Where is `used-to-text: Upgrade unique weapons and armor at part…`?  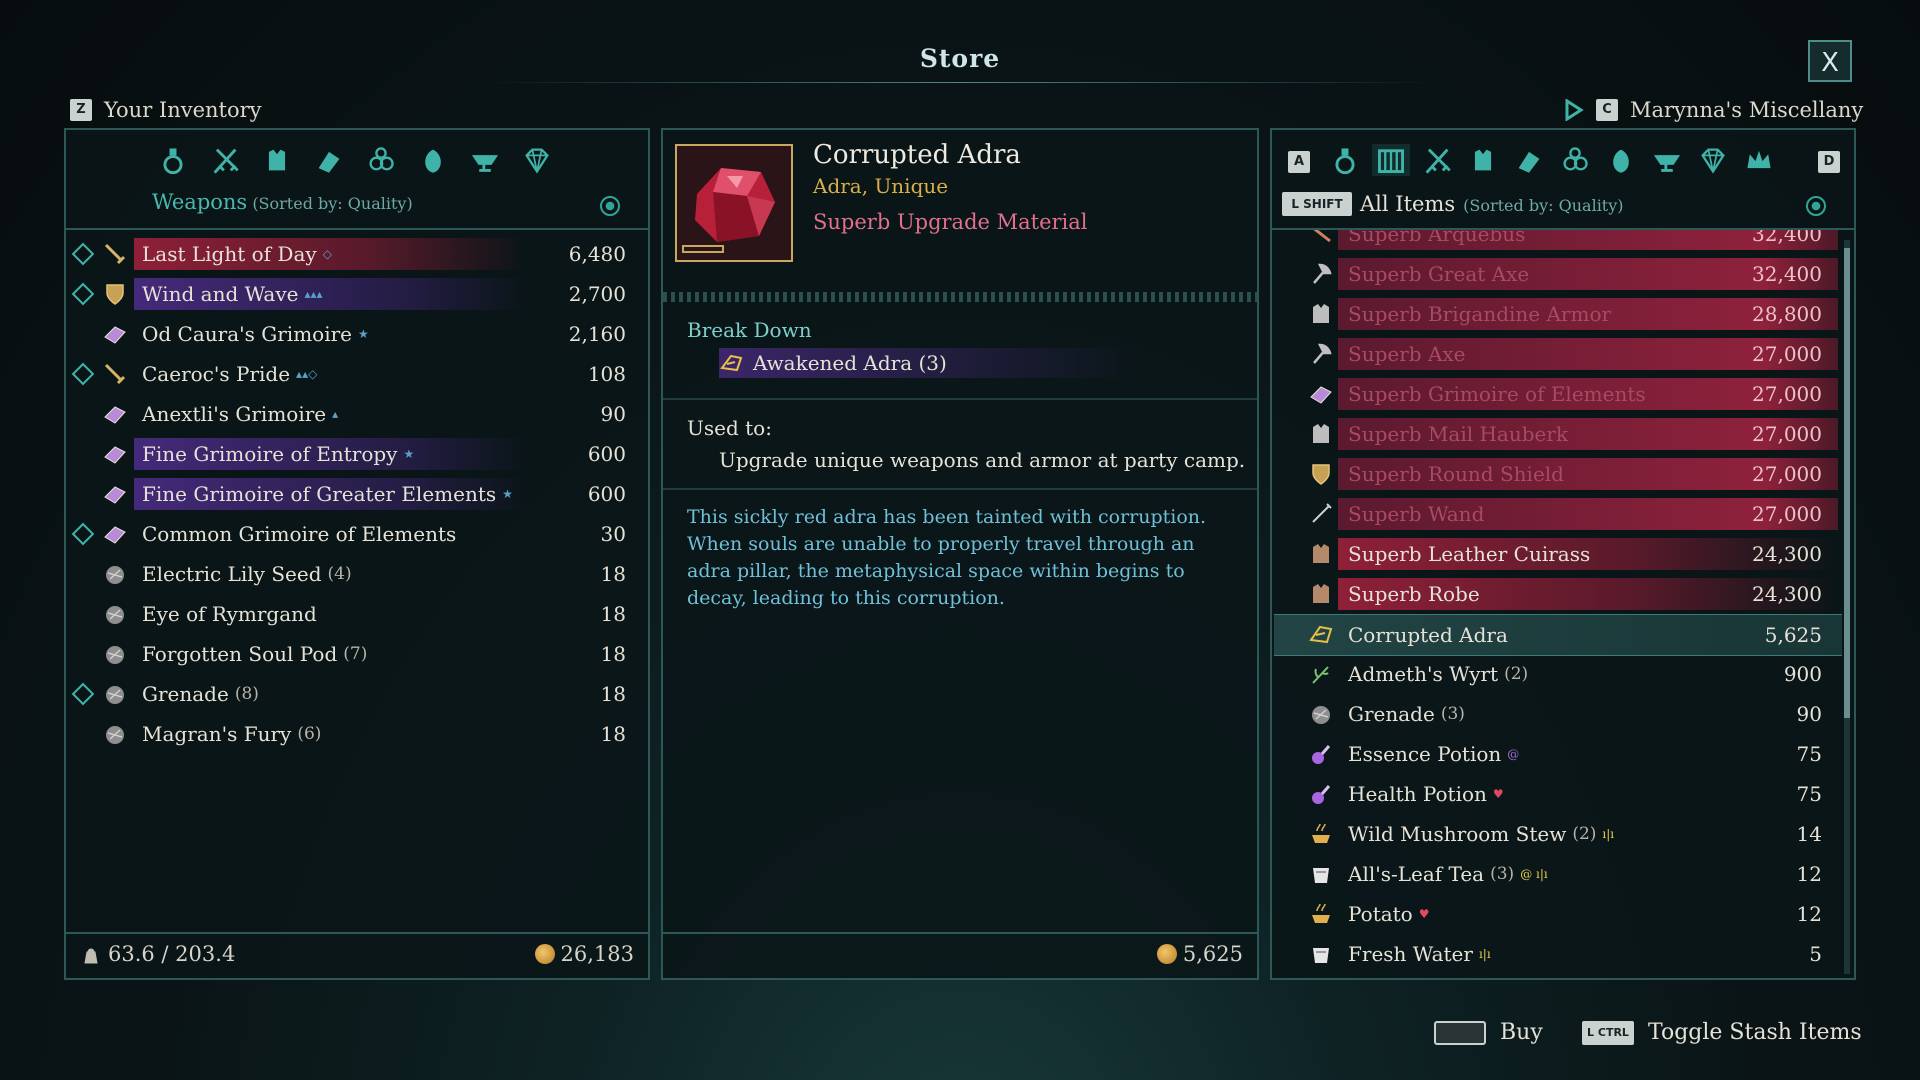 used-to-text: Upgrade unique weapons and armor at part… is located at coordinates (982, 460).